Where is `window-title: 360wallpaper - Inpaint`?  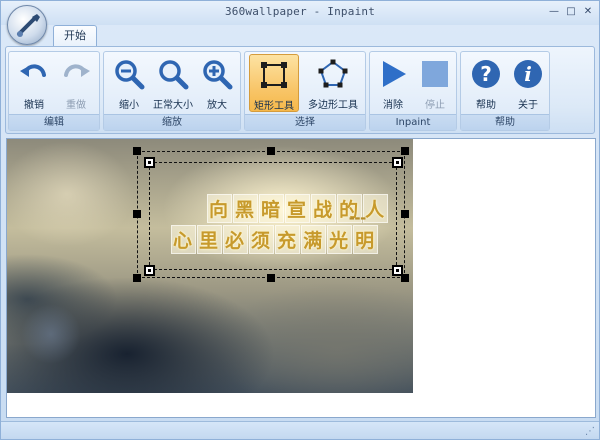 window-title: 360wallpaper - Inpaint is located at coordinates (300, 11).